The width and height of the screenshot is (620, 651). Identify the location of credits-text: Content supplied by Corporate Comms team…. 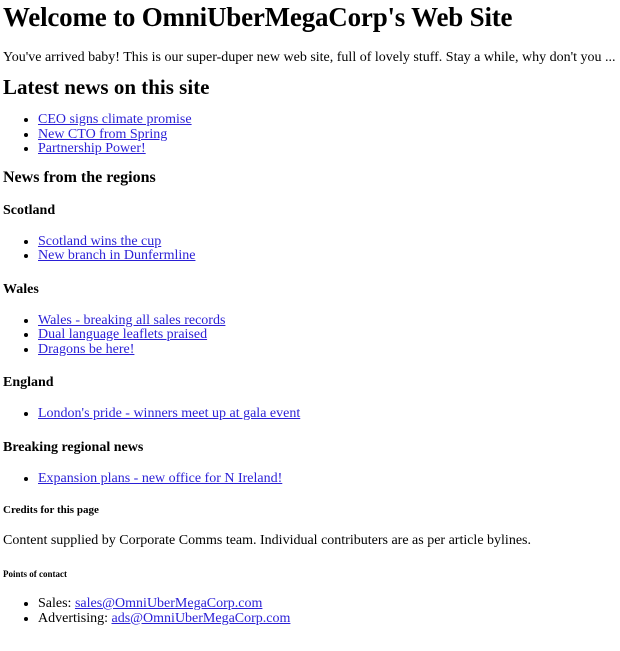
(267, 540).